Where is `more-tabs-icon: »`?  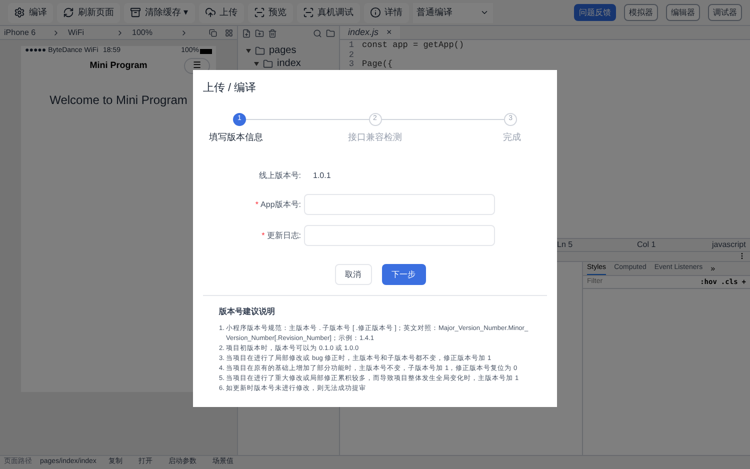 more-tabs-icon: » is located at coordinates (713, 268).